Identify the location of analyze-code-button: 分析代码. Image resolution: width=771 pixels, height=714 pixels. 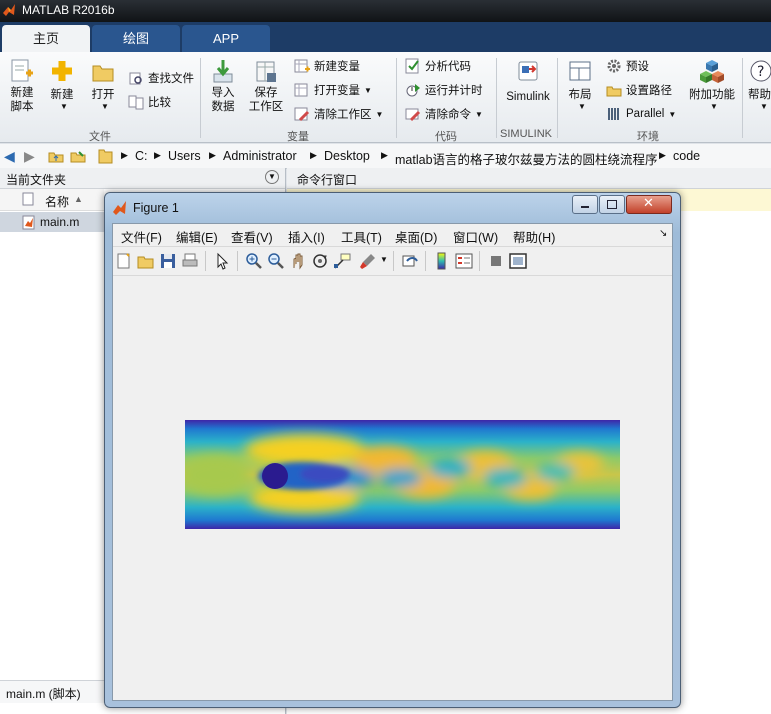
(438, 66).